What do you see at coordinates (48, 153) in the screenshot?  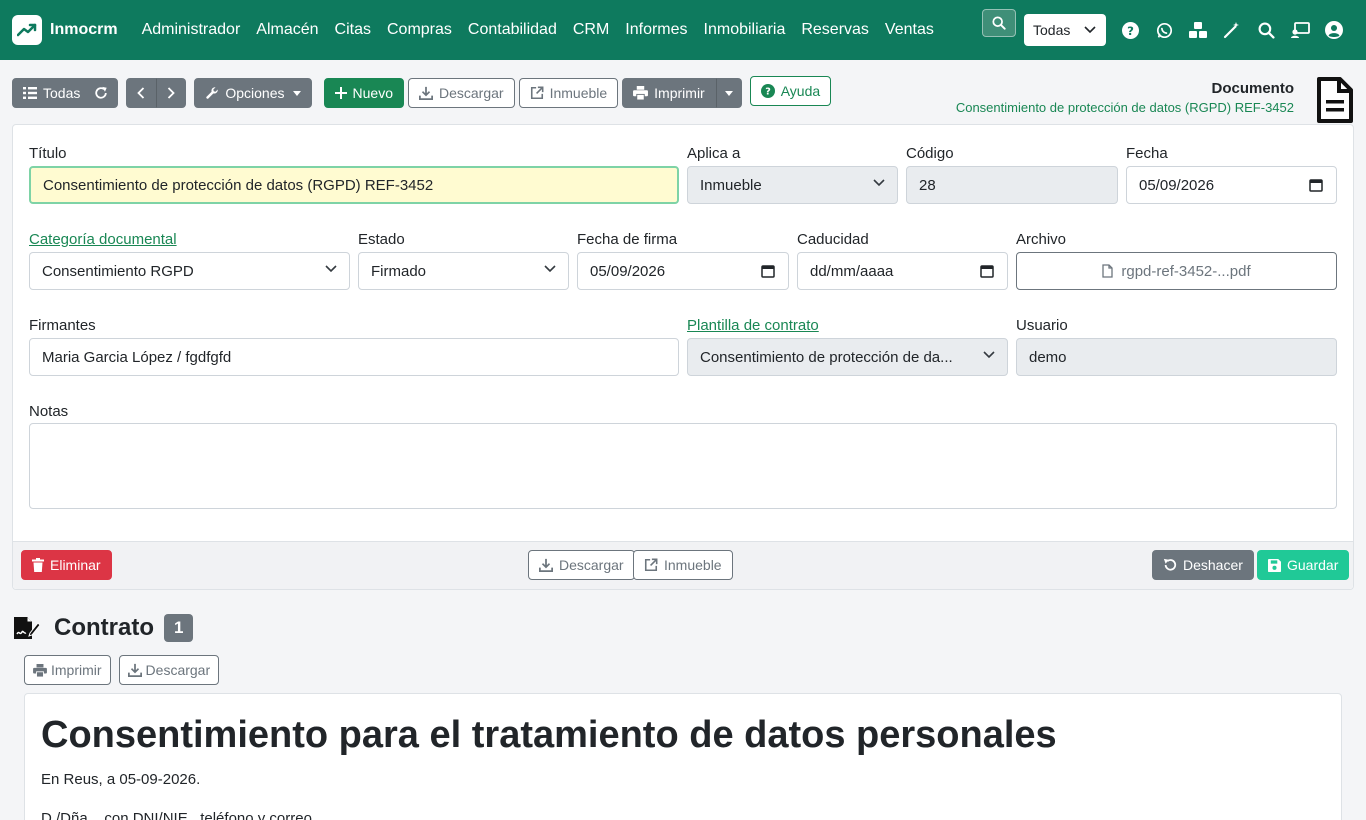 I see `titulo-label: Título` at bounding box center [48, 153].